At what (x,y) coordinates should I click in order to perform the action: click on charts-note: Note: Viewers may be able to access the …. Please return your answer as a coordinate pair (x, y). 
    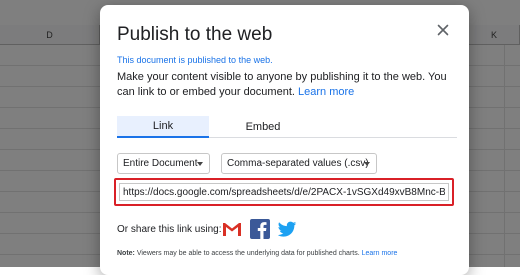
    Looking at the image, I should click on (289, 253).